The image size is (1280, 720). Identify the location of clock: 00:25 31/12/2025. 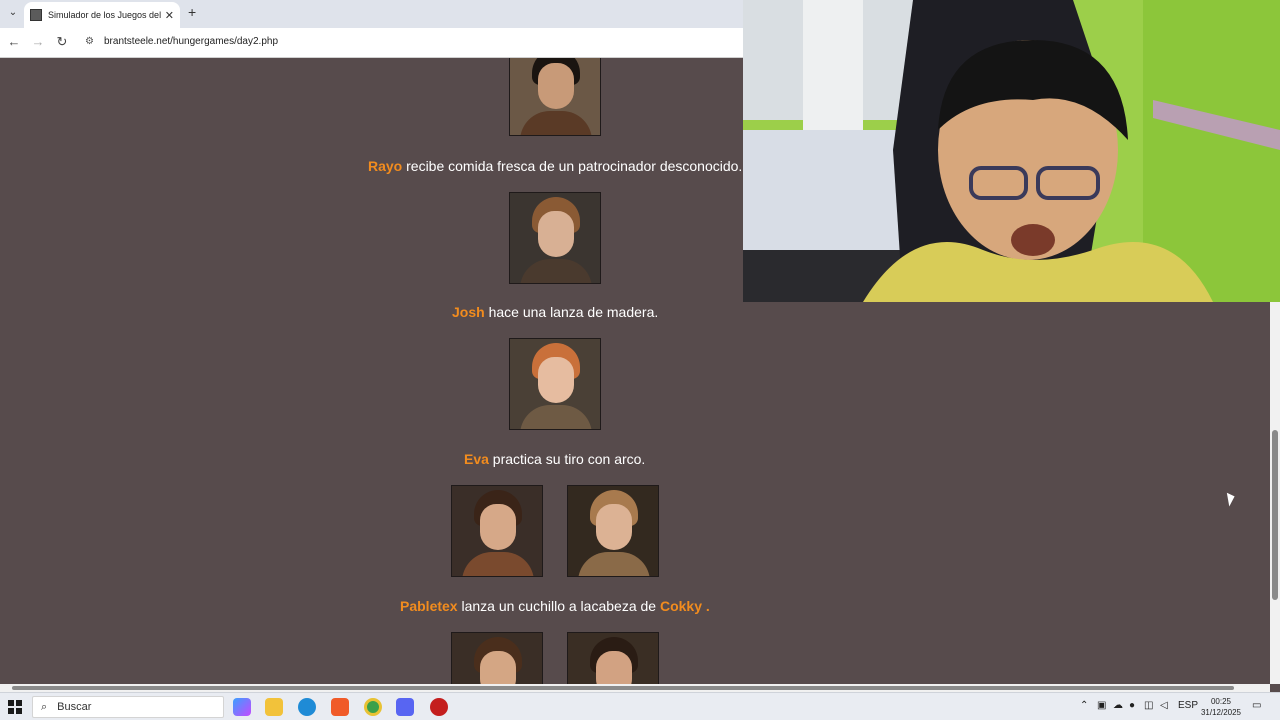
(1221, 707).